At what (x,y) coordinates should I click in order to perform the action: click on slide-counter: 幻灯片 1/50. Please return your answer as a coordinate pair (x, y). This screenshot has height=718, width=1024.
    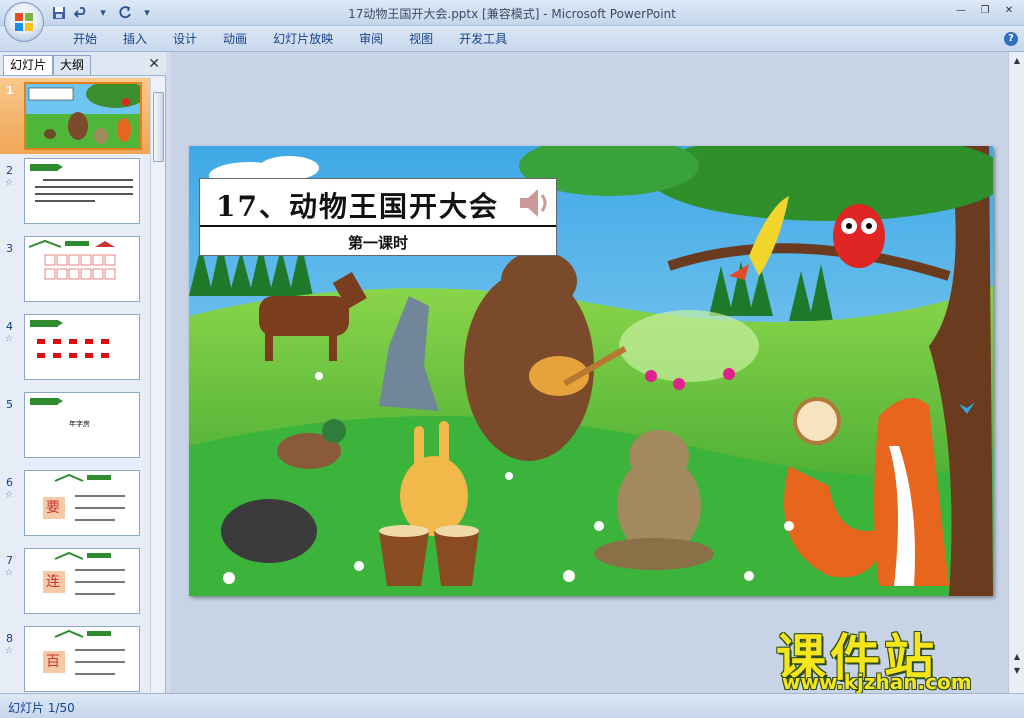
    Looking at the image, I should click on (41, 708).